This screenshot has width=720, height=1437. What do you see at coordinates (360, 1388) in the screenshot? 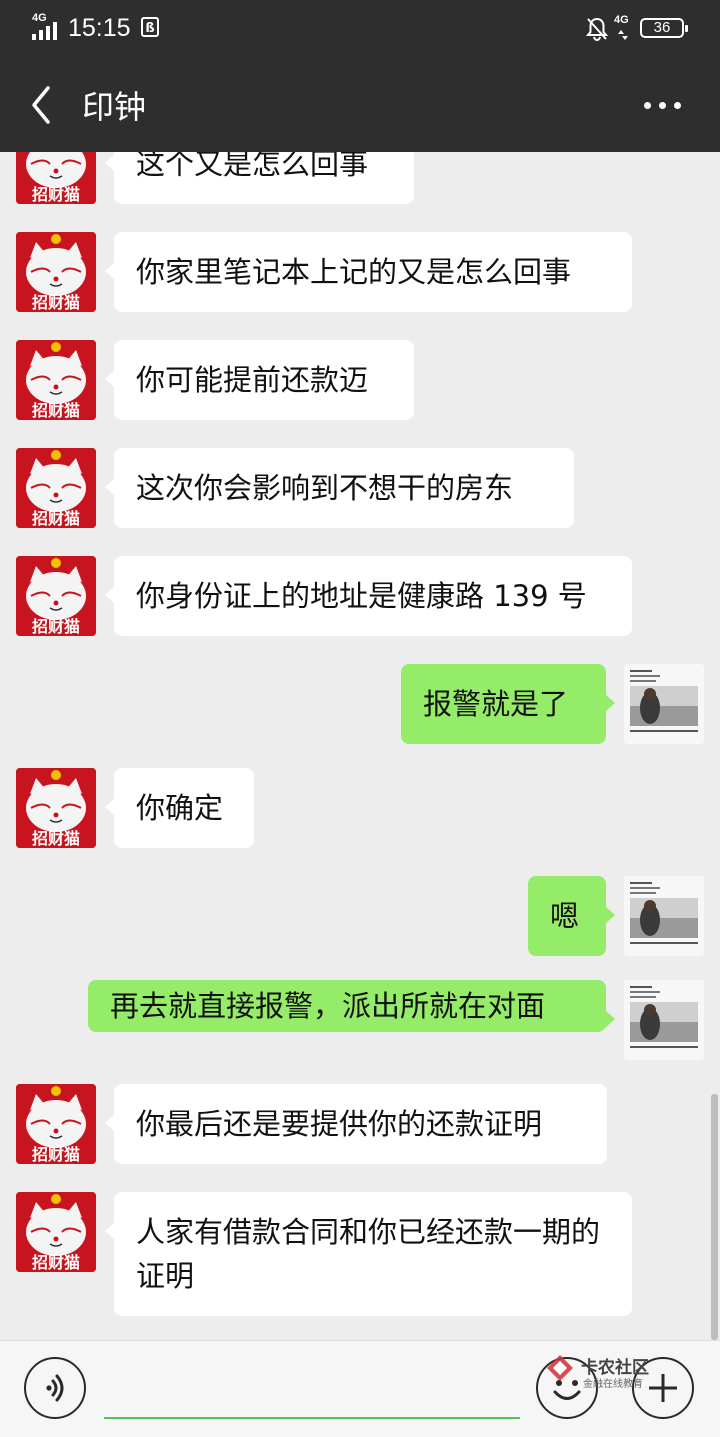
I see `input-bar: 卡农社区 金融在线教育` at bounding box center [360, 1388].